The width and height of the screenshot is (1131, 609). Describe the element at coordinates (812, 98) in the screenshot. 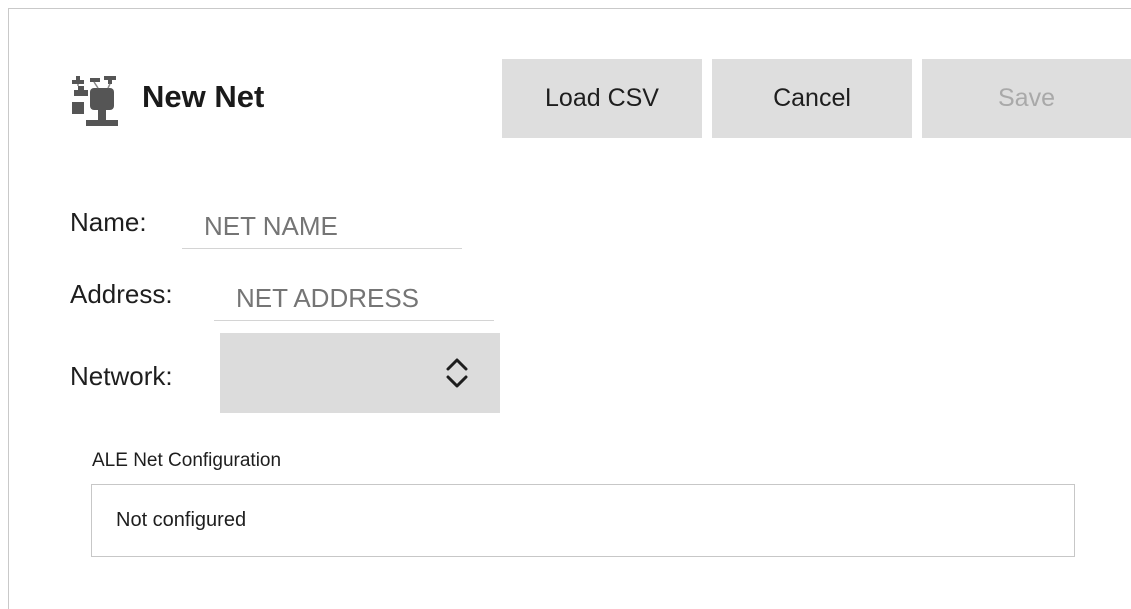

I see `cancel-button: Cancel` at that location.